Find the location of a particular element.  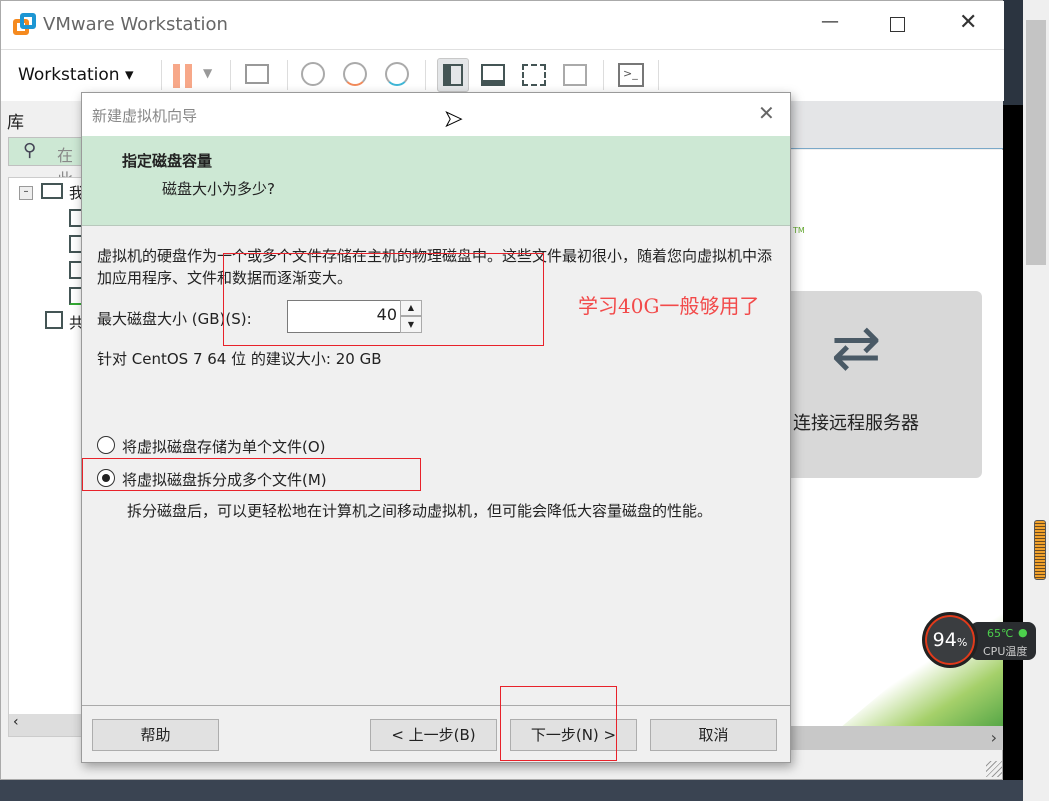

annotation-box-split is located at coordinates (251, 474).